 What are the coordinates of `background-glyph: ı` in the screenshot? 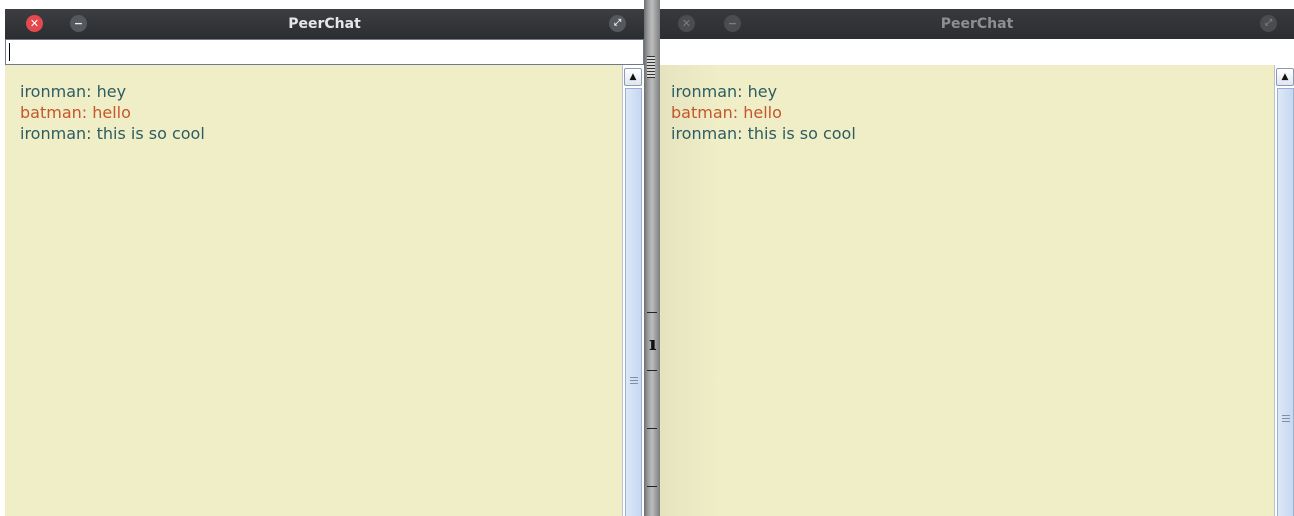 It's located at (653, 343).